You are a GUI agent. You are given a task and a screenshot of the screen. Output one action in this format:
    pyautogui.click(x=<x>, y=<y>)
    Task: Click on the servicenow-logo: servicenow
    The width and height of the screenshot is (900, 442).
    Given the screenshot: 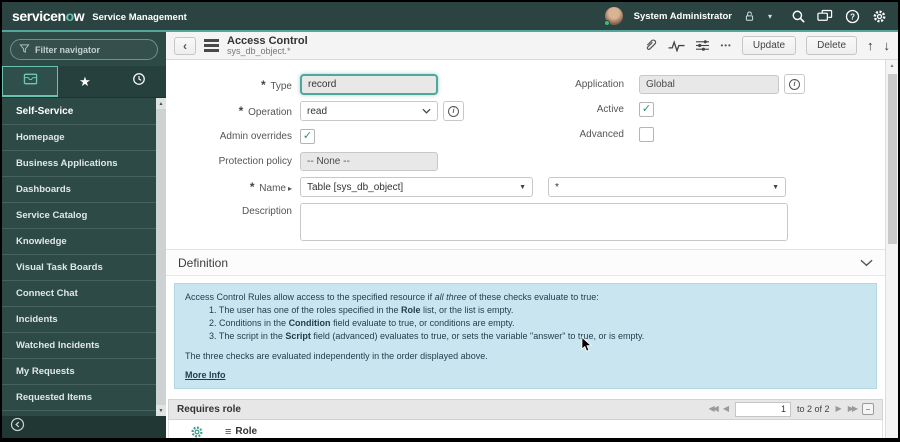 What is the action you would take?
    pyautogui.click(x=48, y=16)
    